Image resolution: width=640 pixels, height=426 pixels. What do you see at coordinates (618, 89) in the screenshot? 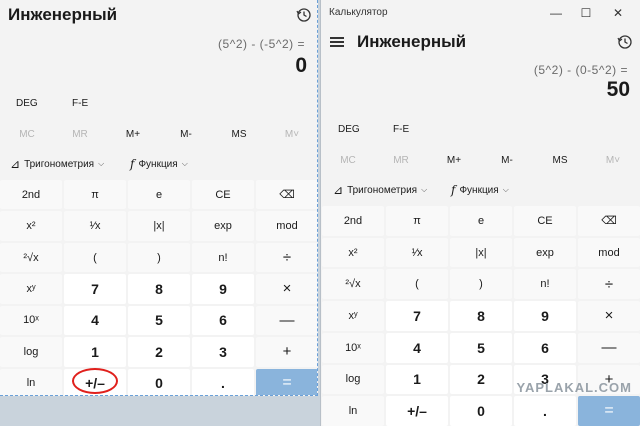
I see `result-display: 50` at bounding box center [618, 89].